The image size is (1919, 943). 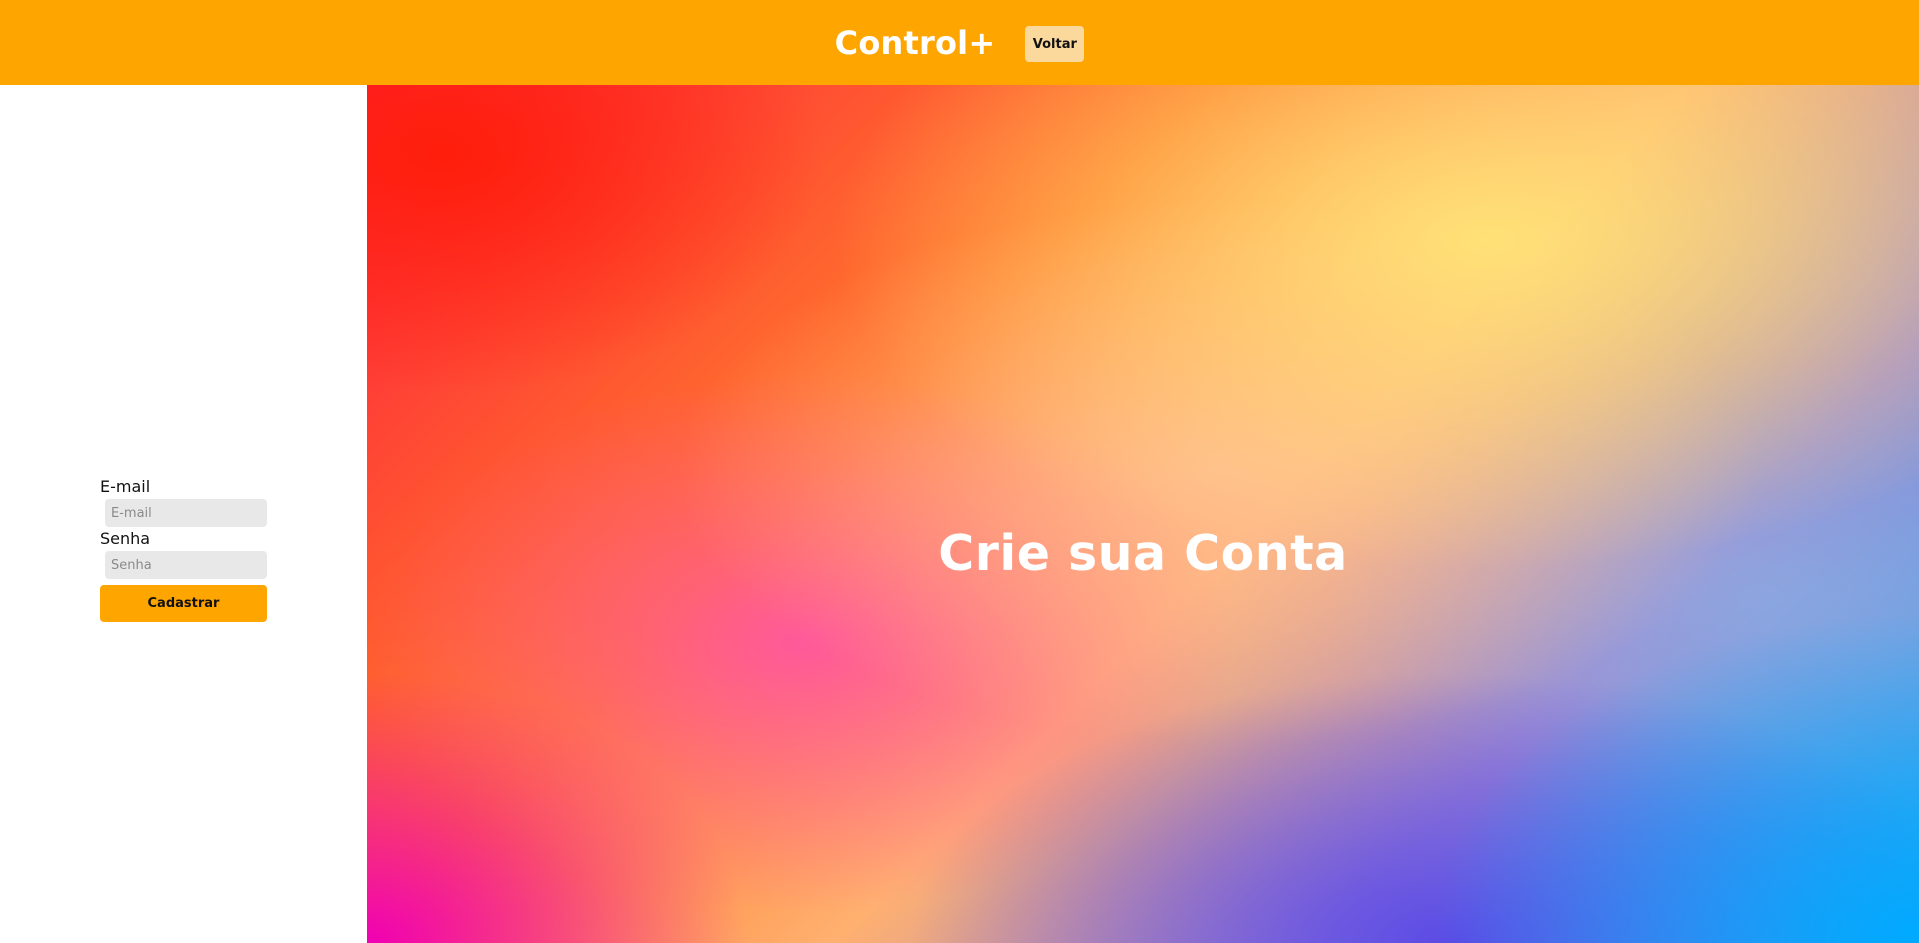 I want to click on brand-title: Control+, so click(x=915, y=42).